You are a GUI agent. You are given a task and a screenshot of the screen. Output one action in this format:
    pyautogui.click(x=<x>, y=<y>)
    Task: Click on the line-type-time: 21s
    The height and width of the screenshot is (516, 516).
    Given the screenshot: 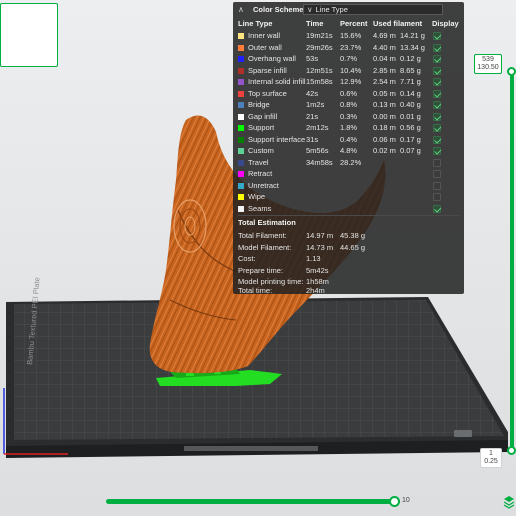 What is the action you would take?
    pyautogui.click(x=312, y=116)
    